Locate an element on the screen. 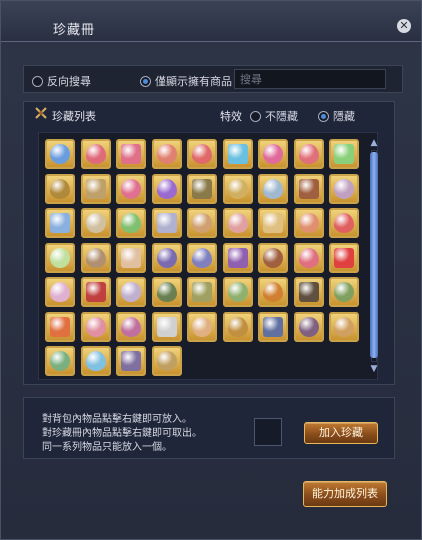 The image size is (422, 540). scroll-down-arrow-icon: ▼ is located at coordinates (374, 369).